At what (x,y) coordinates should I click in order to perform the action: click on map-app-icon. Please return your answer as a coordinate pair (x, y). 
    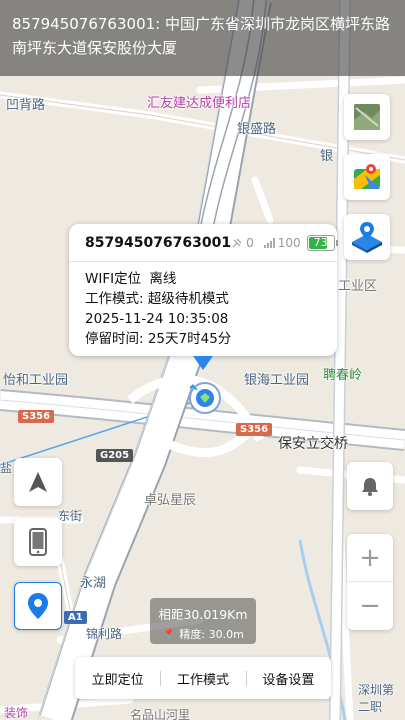
    Looking at the image, I should click on (367, 176).